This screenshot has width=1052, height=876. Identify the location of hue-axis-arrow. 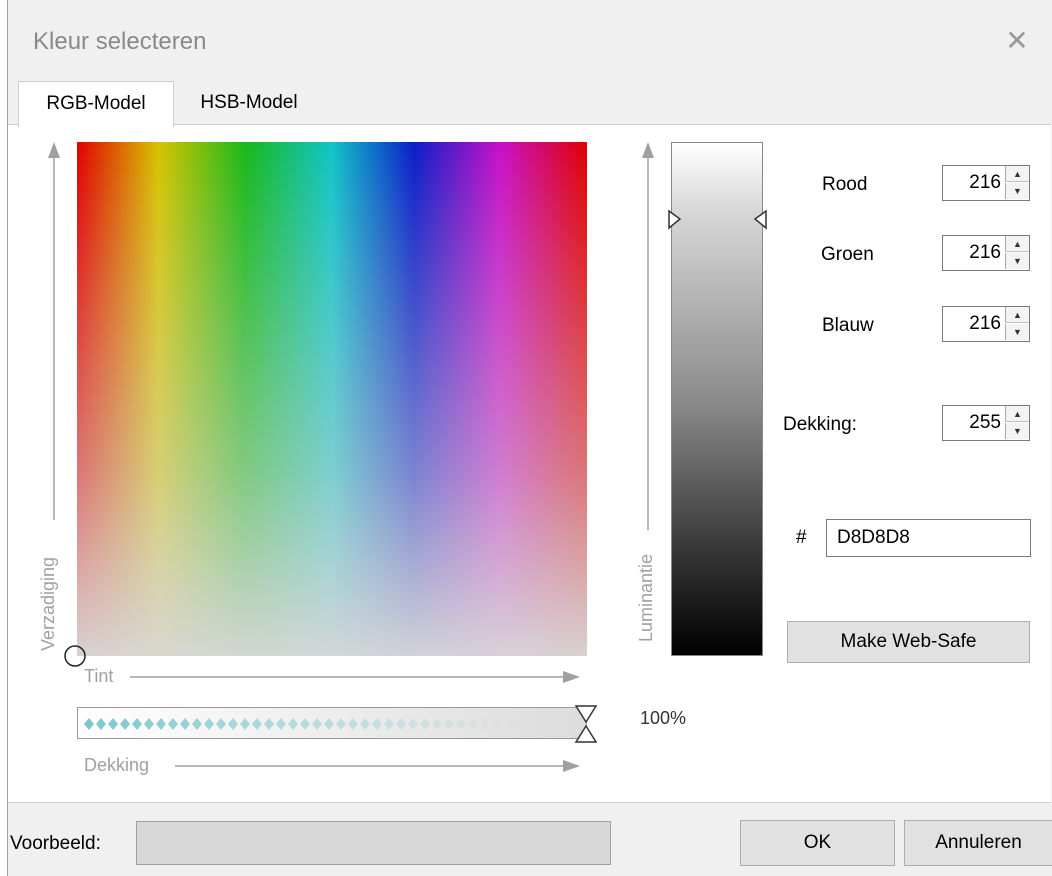
(355, 677).